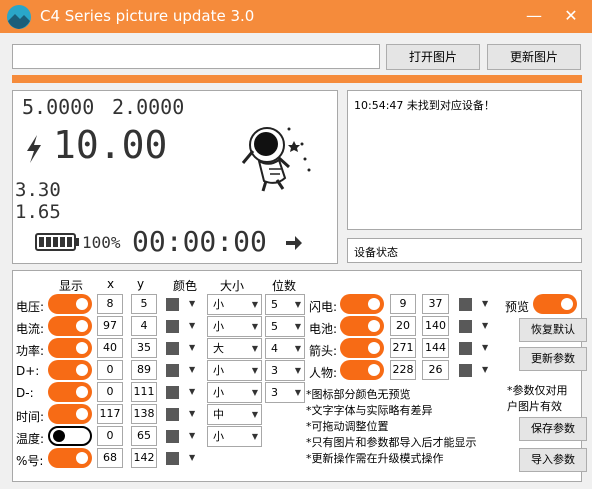 The image size is (592, 489). What do you see at coordinates (285, 370) in the screenshot?
I see `dplus-digits-select: 3 ▼` at bounding box center [285, 370].